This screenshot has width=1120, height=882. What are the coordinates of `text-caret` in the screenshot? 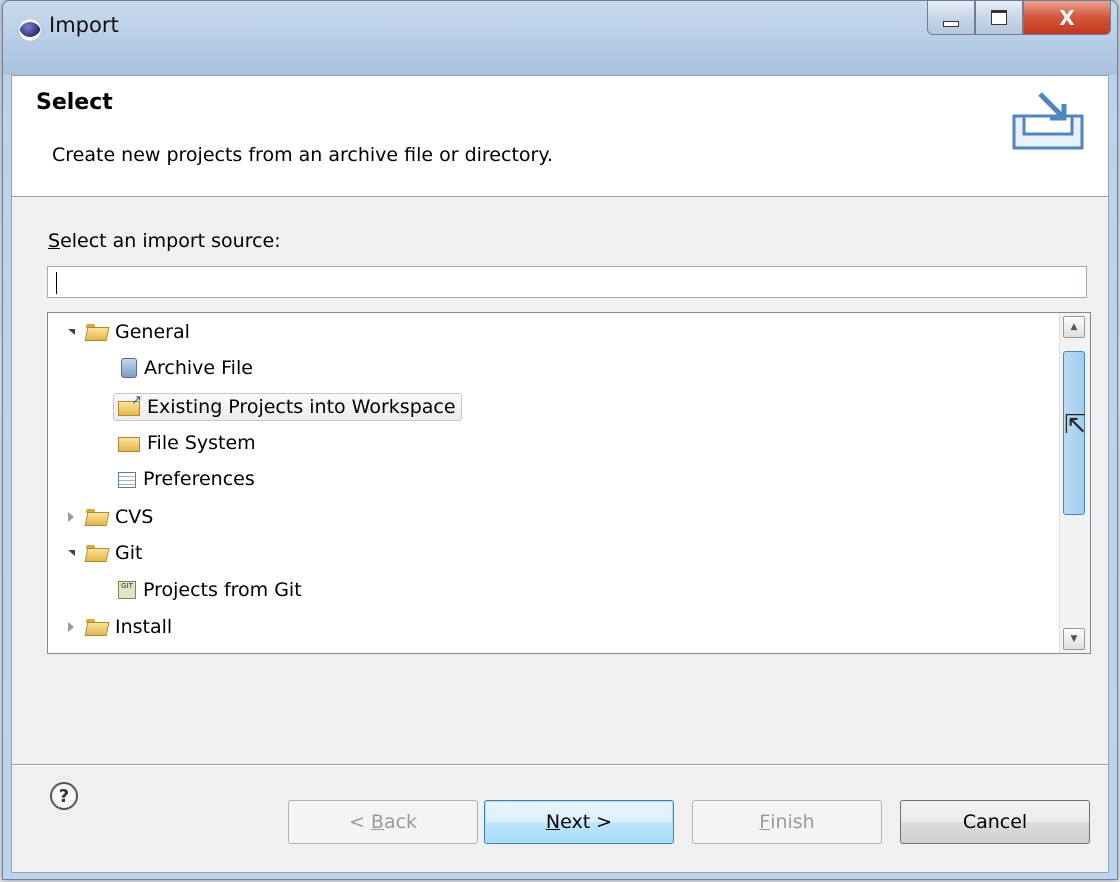 It's located at (56, 283).